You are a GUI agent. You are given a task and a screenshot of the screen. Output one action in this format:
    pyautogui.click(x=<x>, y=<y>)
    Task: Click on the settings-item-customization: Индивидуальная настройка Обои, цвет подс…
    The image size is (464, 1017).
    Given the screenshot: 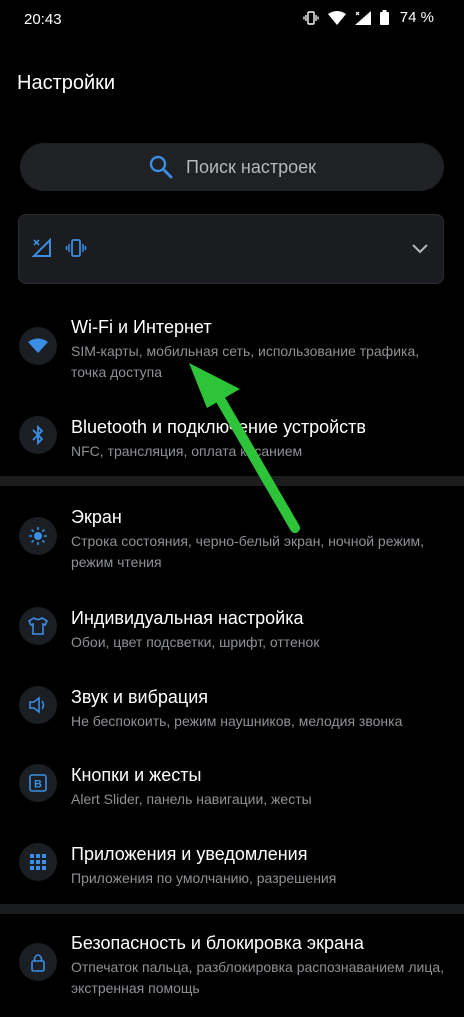 What is the action you would take?
    pyautogui.click(x=232, y=631)
    